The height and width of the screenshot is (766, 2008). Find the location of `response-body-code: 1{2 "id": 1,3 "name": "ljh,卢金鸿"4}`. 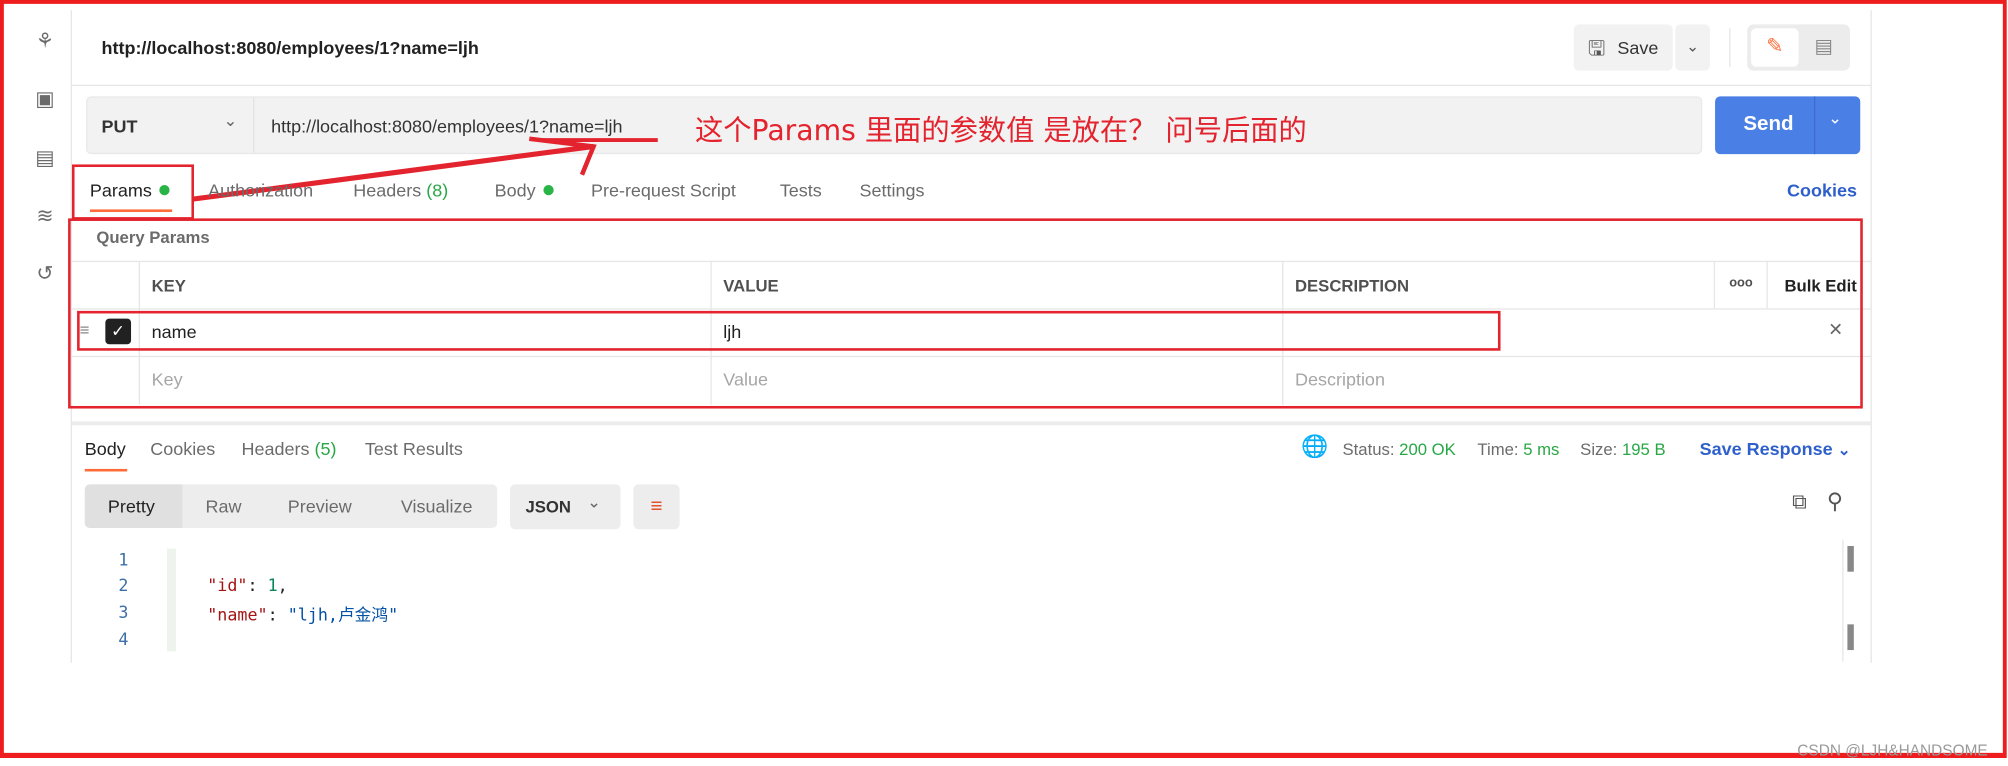

response-body-code: 1{2 "id": 1,3 "name": "ljh,卢金鸿"4} is located at coordinates (976, 605).